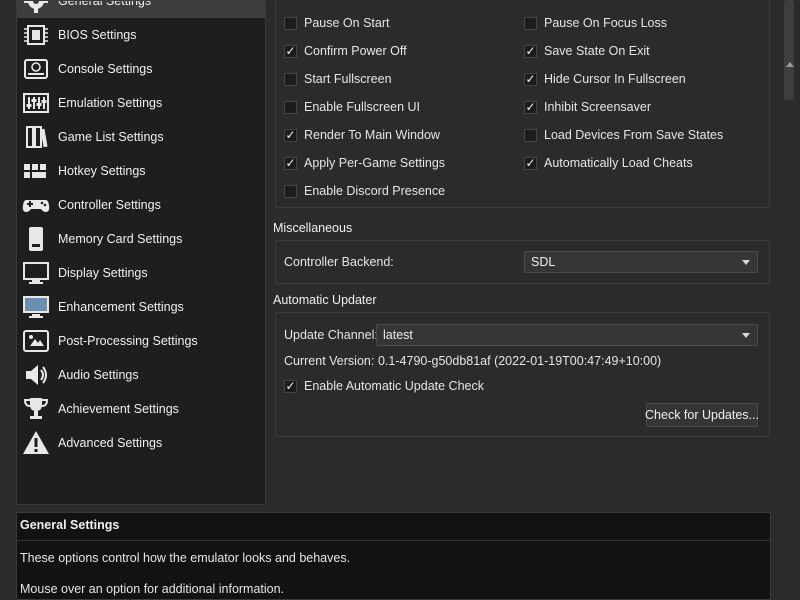 Image resolution: width=800 pixels, height=600 pixels. Describe the element at coordinates (598, 107) in the screenshot. I see `checkbox-label: Inhibit Screensaver` at that location.